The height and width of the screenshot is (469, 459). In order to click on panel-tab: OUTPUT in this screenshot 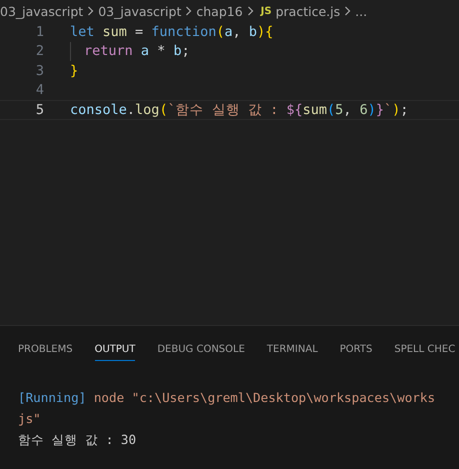, I will do `click(115, 349)`.